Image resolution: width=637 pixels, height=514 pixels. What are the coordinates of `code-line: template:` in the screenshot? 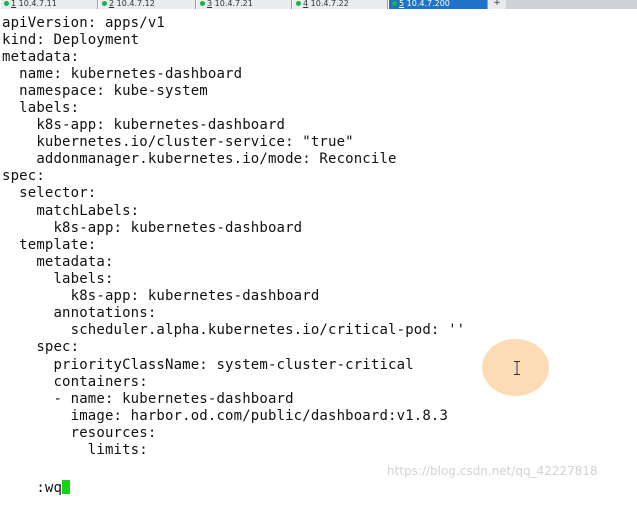 It's located at (49, 245).